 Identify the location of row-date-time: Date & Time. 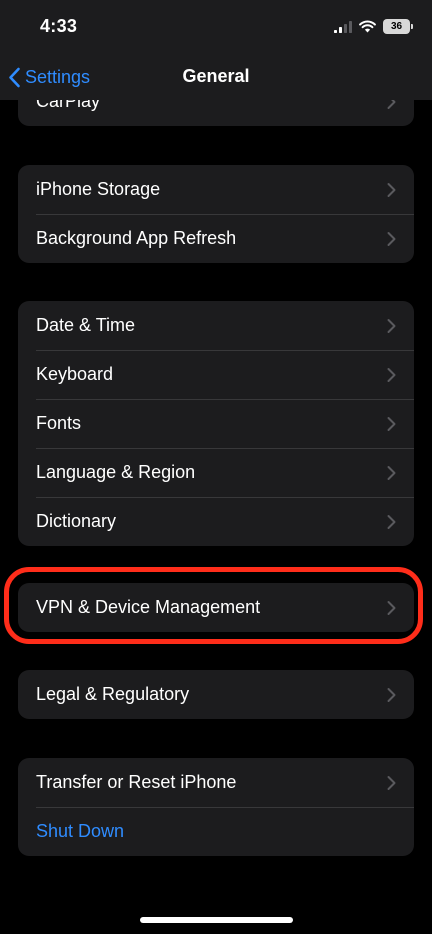
(216, 325).